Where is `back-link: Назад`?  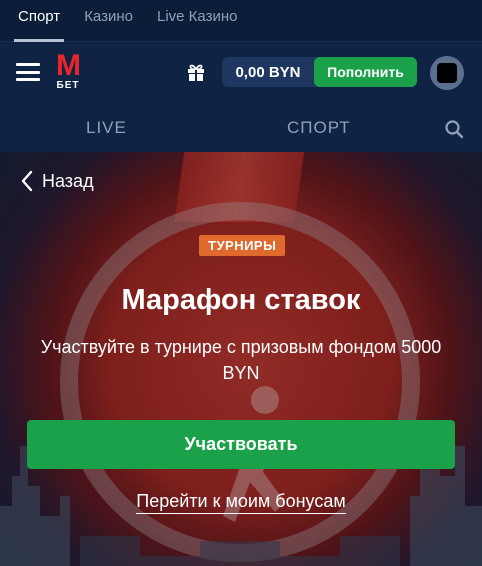
back-link: Назад is located at coordinates (57, 181).